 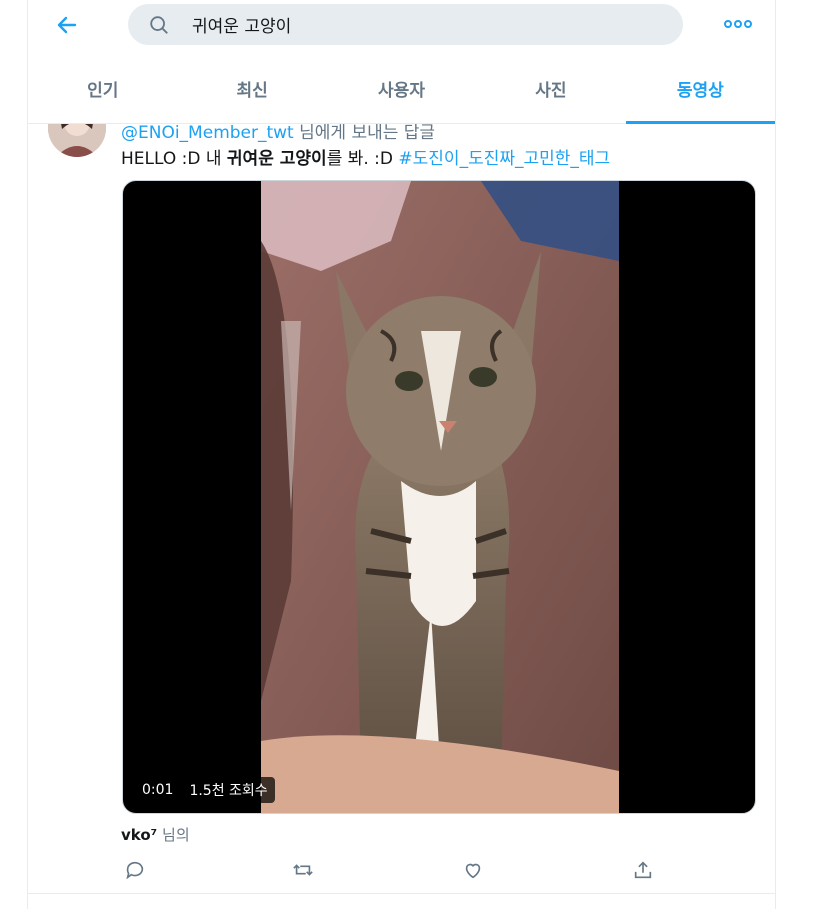 What do you see at coordinates (207, 133) in the screenshot?
I see `reply-mention-link: @ENOi_Member_twt` at bounding box center [207, 133].